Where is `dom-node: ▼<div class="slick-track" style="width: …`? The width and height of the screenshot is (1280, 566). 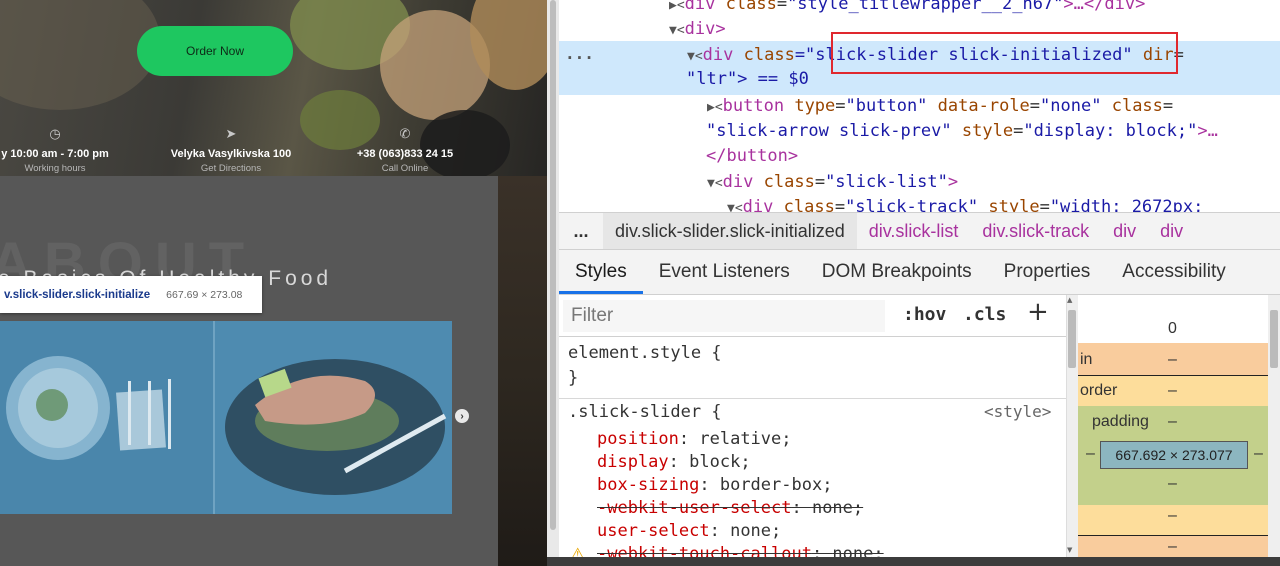 dom-node: ▼<div class="slick-track" style="width: … is located at coordinates (965, 203).